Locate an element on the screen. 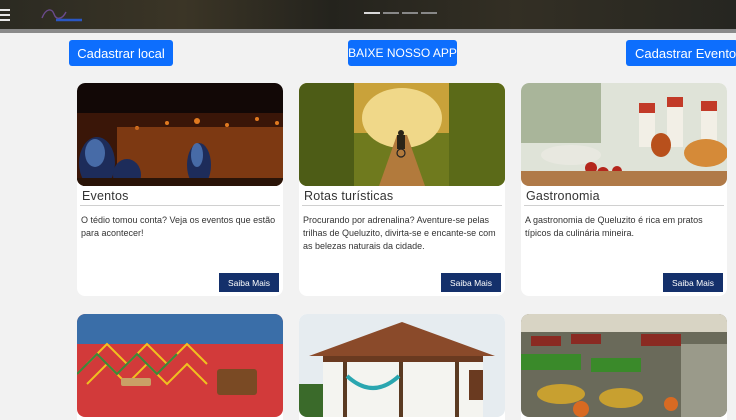 The height and width of the screenshot is (420, 736). hero-banner is located at coordinates (368, 14).